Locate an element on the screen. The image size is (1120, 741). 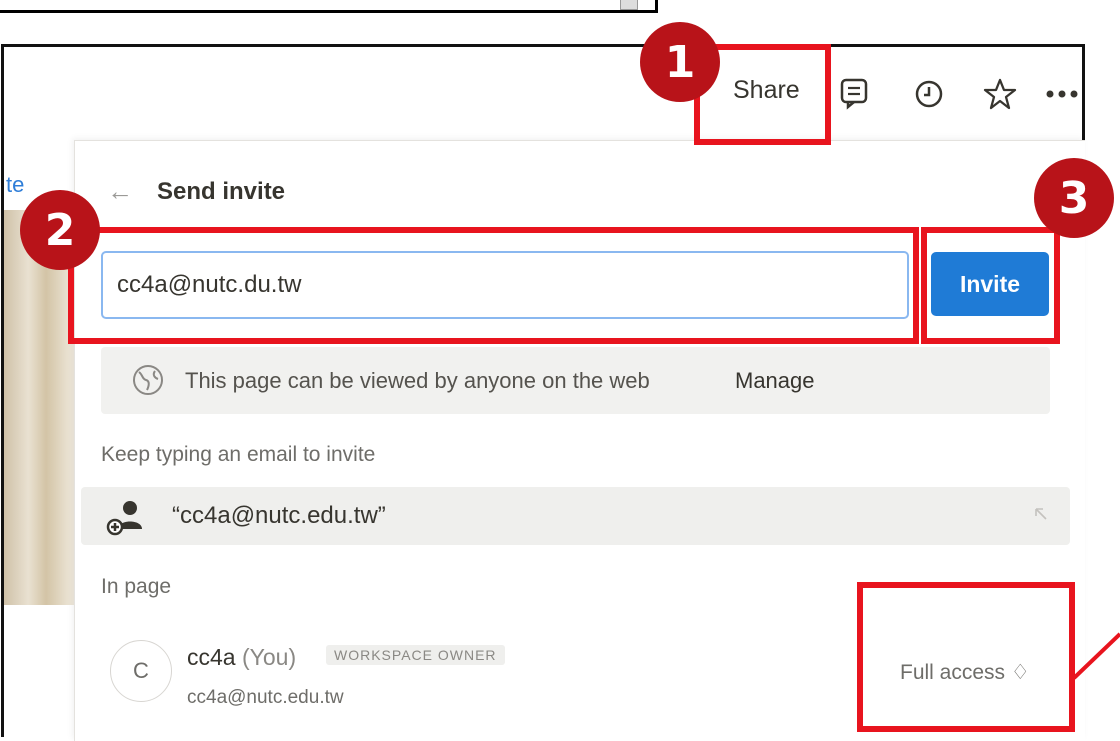
arrow-up-left-icon is located at coordinates (1041, 514).